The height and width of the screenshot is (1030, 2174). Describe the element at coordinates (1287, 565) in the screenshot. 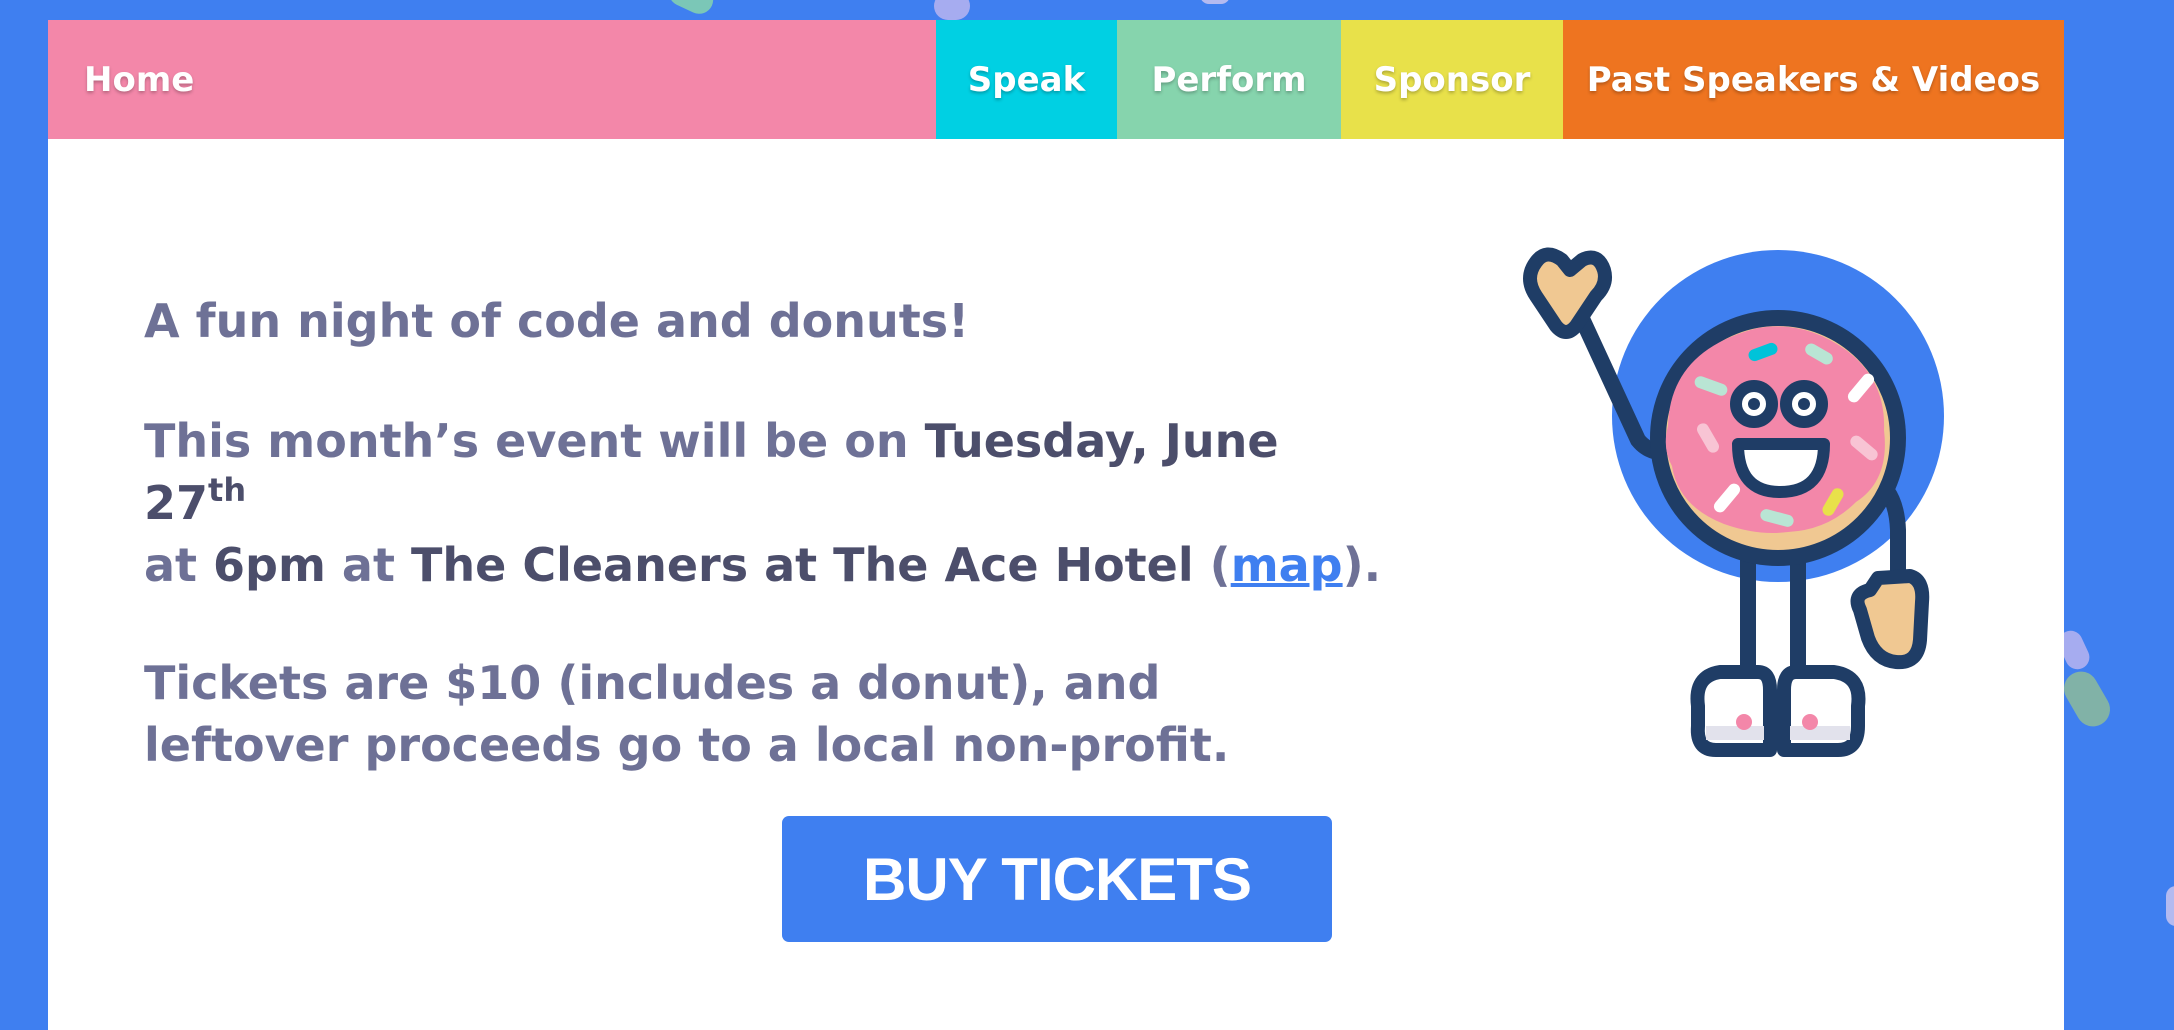

I see `map-link: map` at that location.